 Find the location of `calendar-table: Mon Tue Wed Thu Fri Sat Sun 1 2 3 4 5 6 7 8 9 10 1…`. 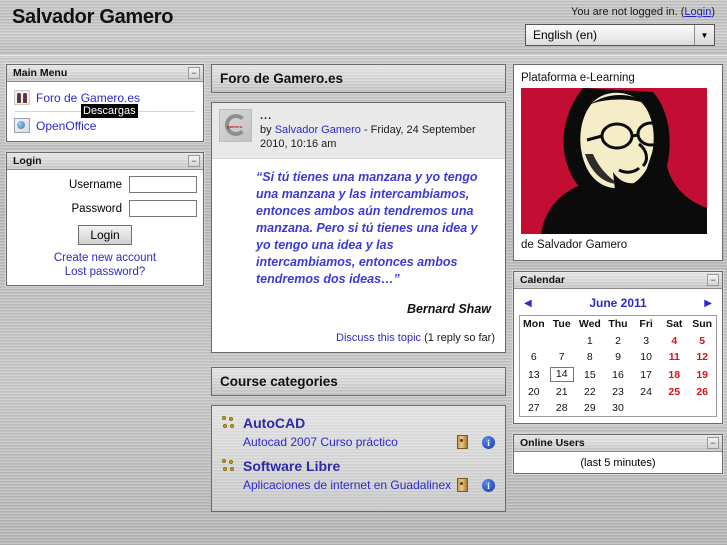

calendar-table: Mon Tue Wed Thu Fri Sat Sun 1 2 3 4 5 6 7 8 9 10 1… is located at coordinates (618, 366).